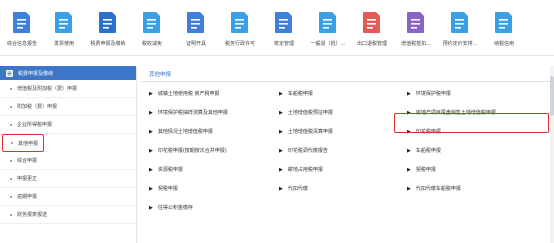  What do you see at coordinates (552, 154) in the screenshot?
I see `scrollbar` at bounding box center [552, 154].